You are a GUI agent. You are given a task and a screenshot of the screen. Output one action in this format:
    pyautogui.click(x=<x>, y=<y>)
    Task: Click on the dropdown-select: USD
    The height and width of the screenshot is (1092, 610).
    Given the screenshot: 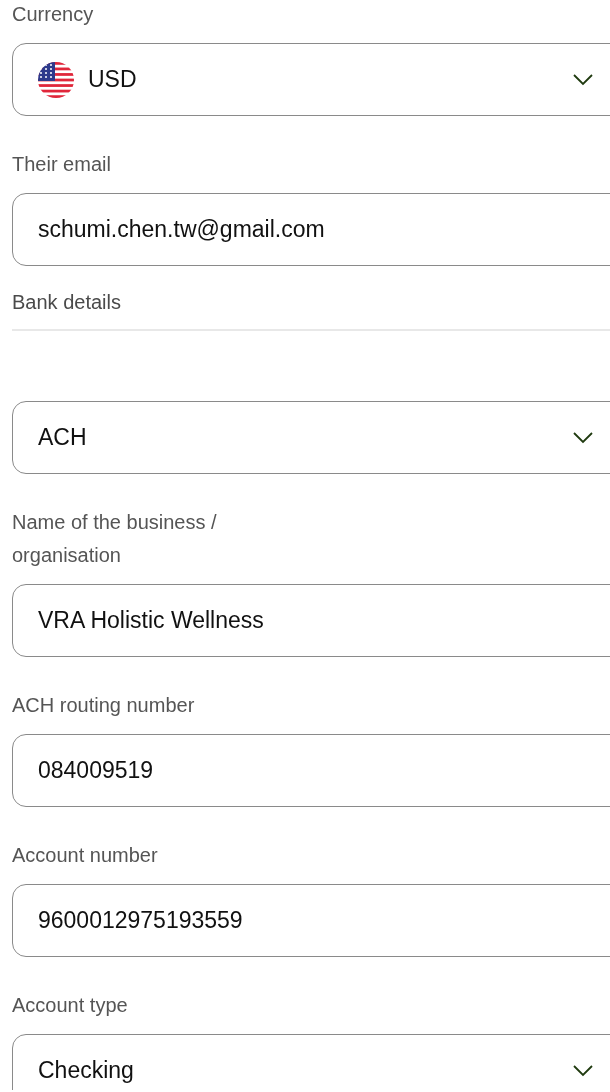 What is the action you would take?
    pyautogui.click(x=311, y=79)
    